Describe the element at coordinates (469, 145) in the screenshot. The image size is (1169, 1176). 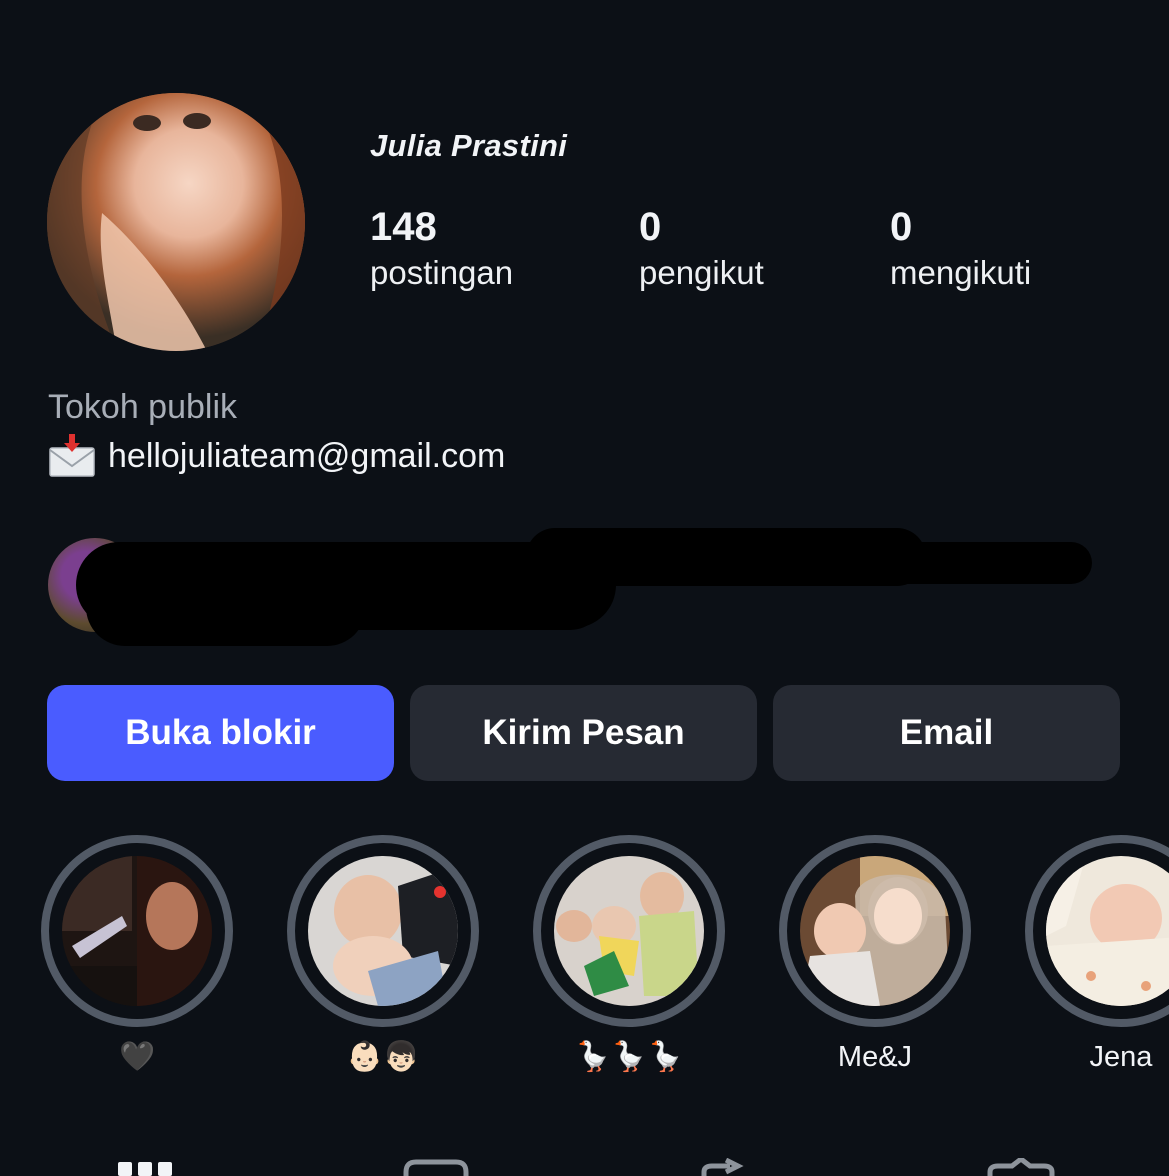
I see `profile-display-name: Julia Prastini` at that location.